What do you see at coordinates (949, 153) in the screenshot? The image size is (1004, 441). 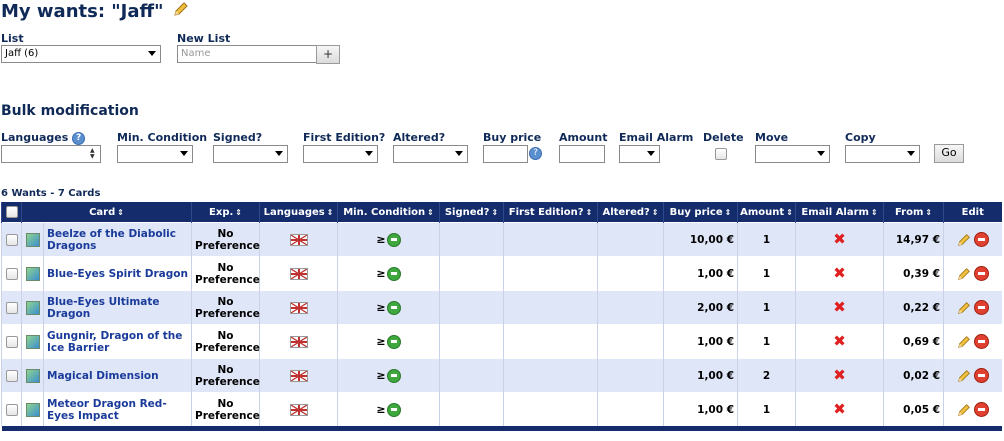 I see `go-button: Go` at bounding box center [949, 153].